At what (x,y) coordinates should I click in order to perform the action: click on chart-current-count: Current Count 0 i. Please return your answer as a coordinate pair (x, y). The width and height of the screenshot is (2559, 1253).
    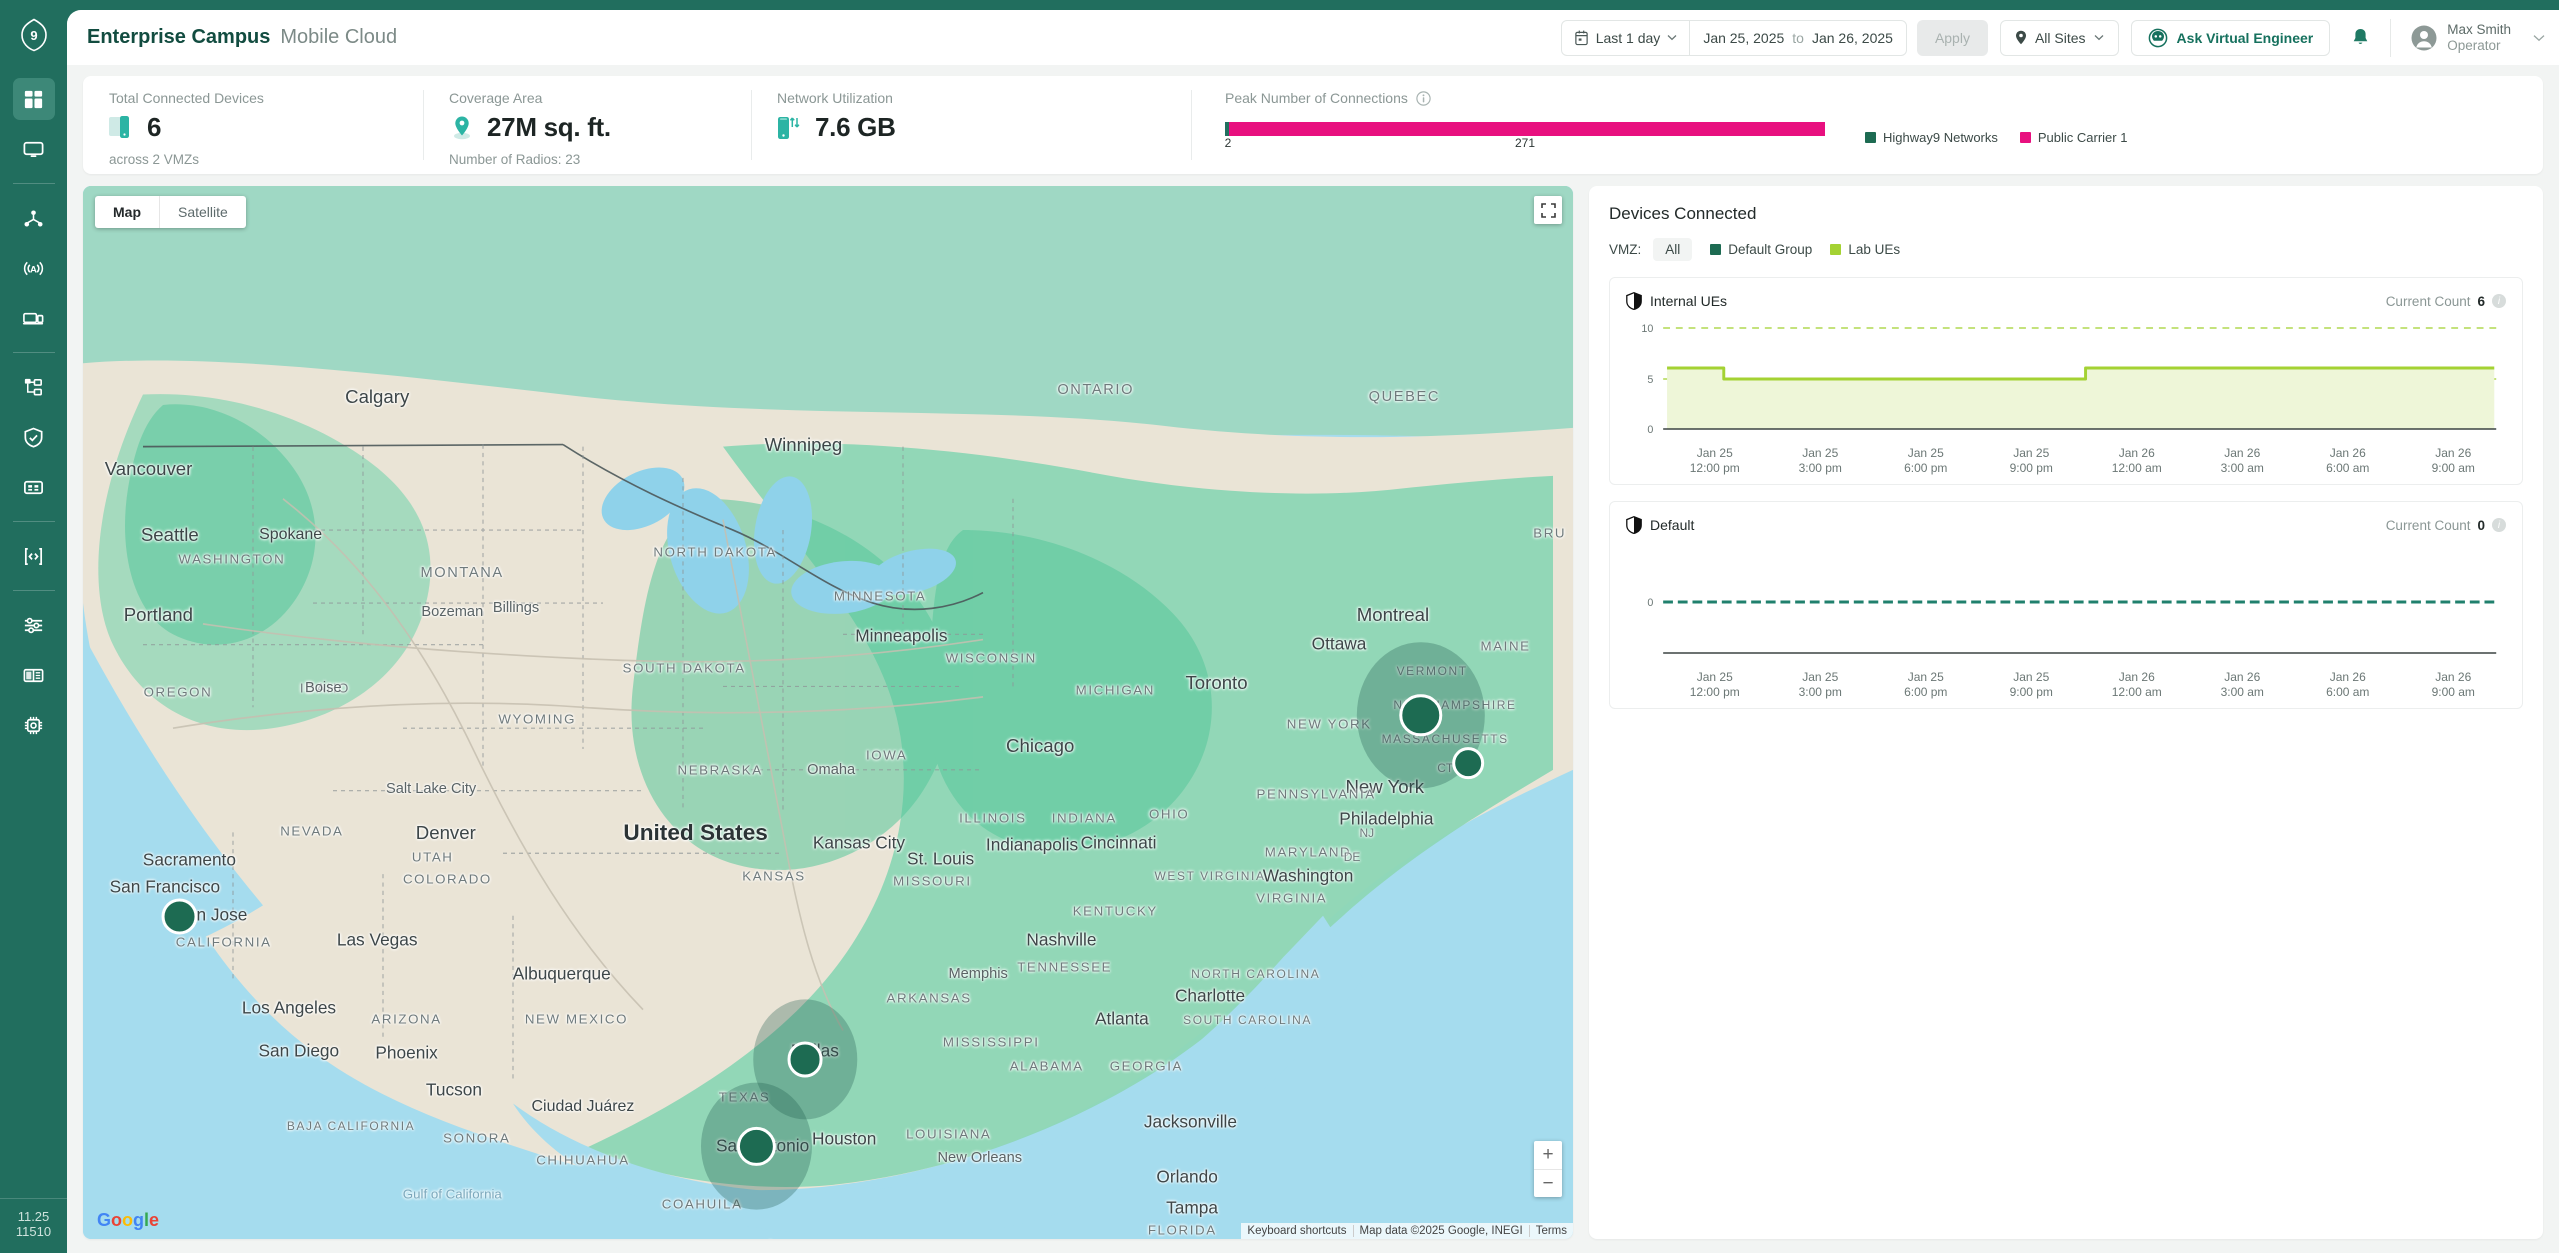
    Looking at the image, I should click on (2446, 525).